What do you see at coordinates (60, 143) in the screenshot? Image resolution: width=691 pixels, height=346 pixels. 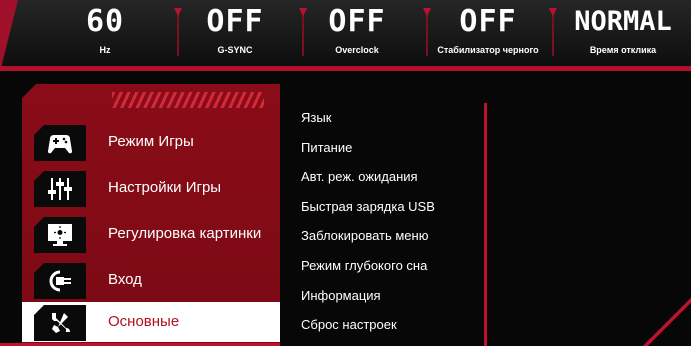 I see `gamepad-icon` at bounding box center [60, 143].